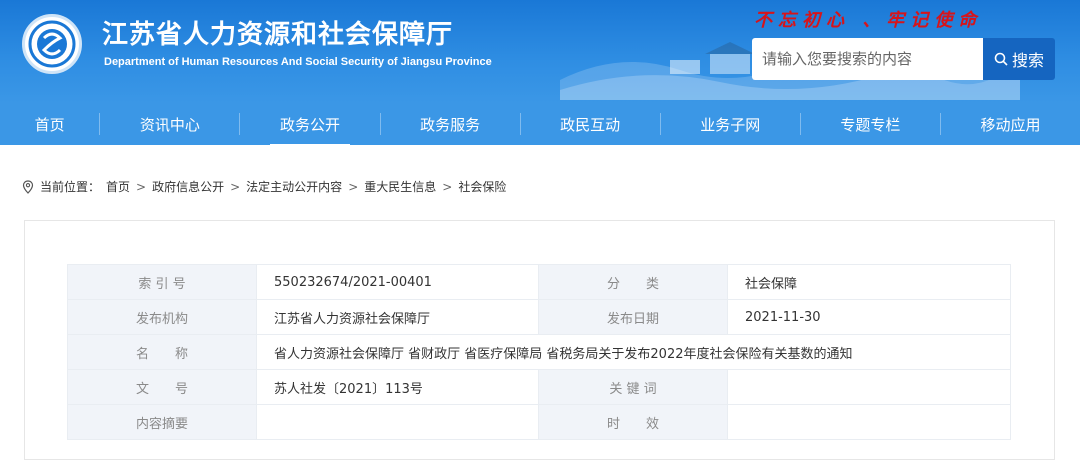  Describe the element at coordinates (869, 282) in the screenshot. I see `meta-value-category: 社会保障` at that location.